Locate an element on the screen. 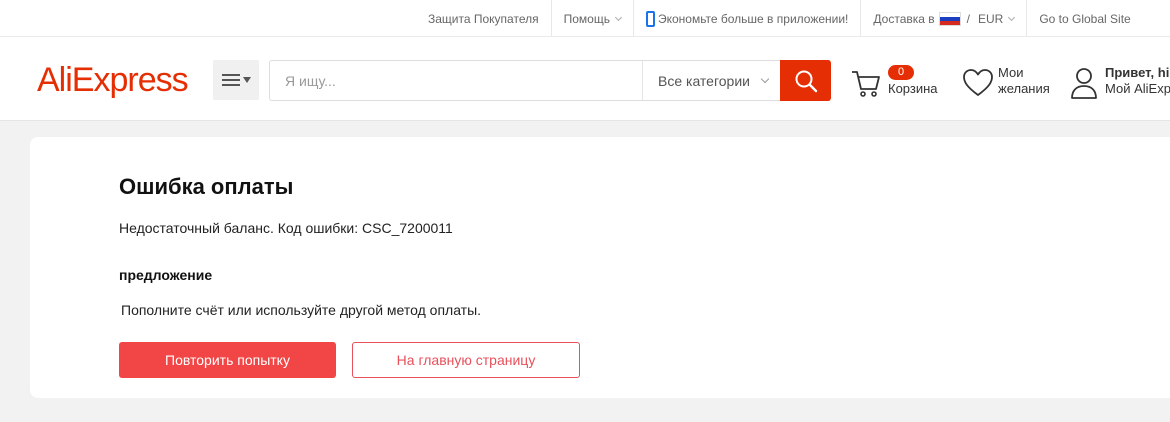 This screenshot has width=1170, height=422. account-button: Привет, hi Мой AliExpress is located at coordinates (1119, 83).